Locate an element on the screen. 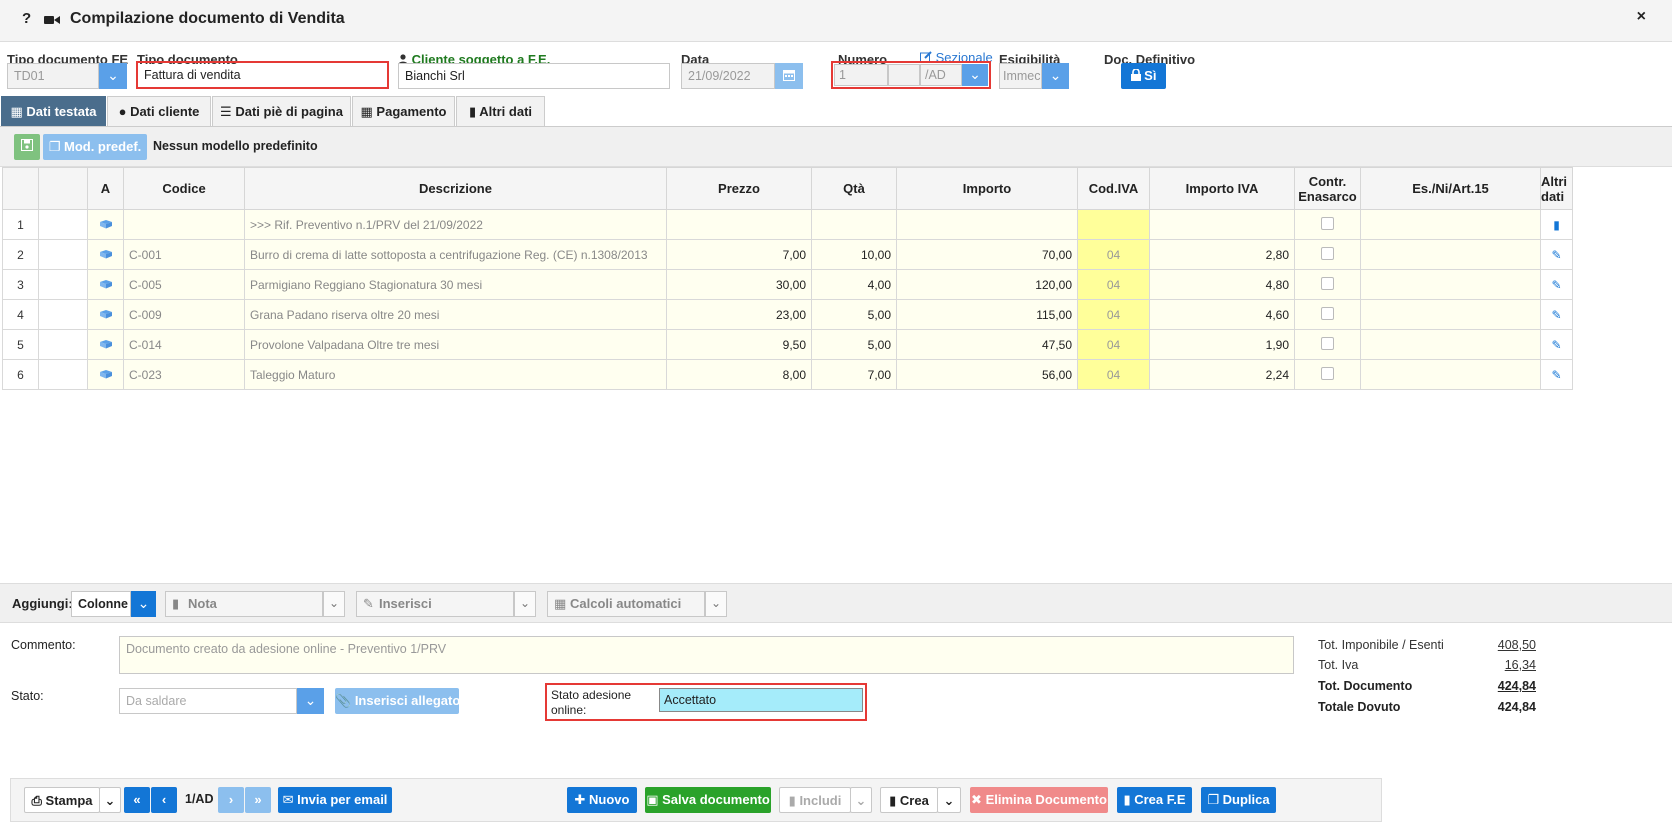 The width and height of the screenshot is (1672, 833). calendar-icon is located at coordinates (789, 76).